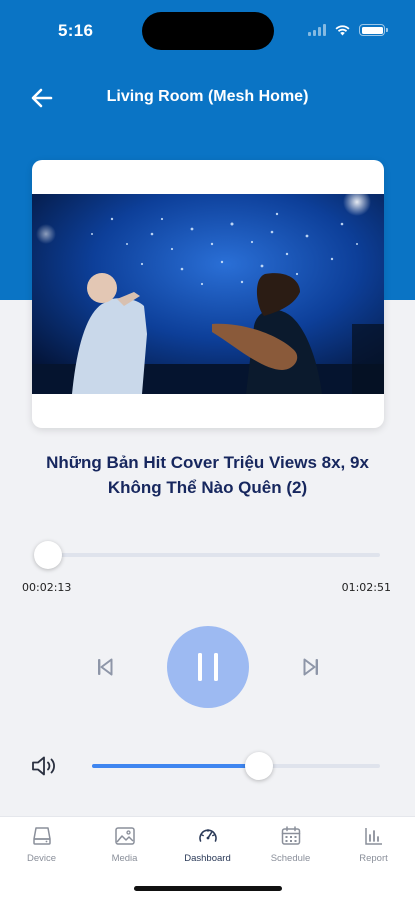  I want to click on wifi-icon, so click(342, 30).